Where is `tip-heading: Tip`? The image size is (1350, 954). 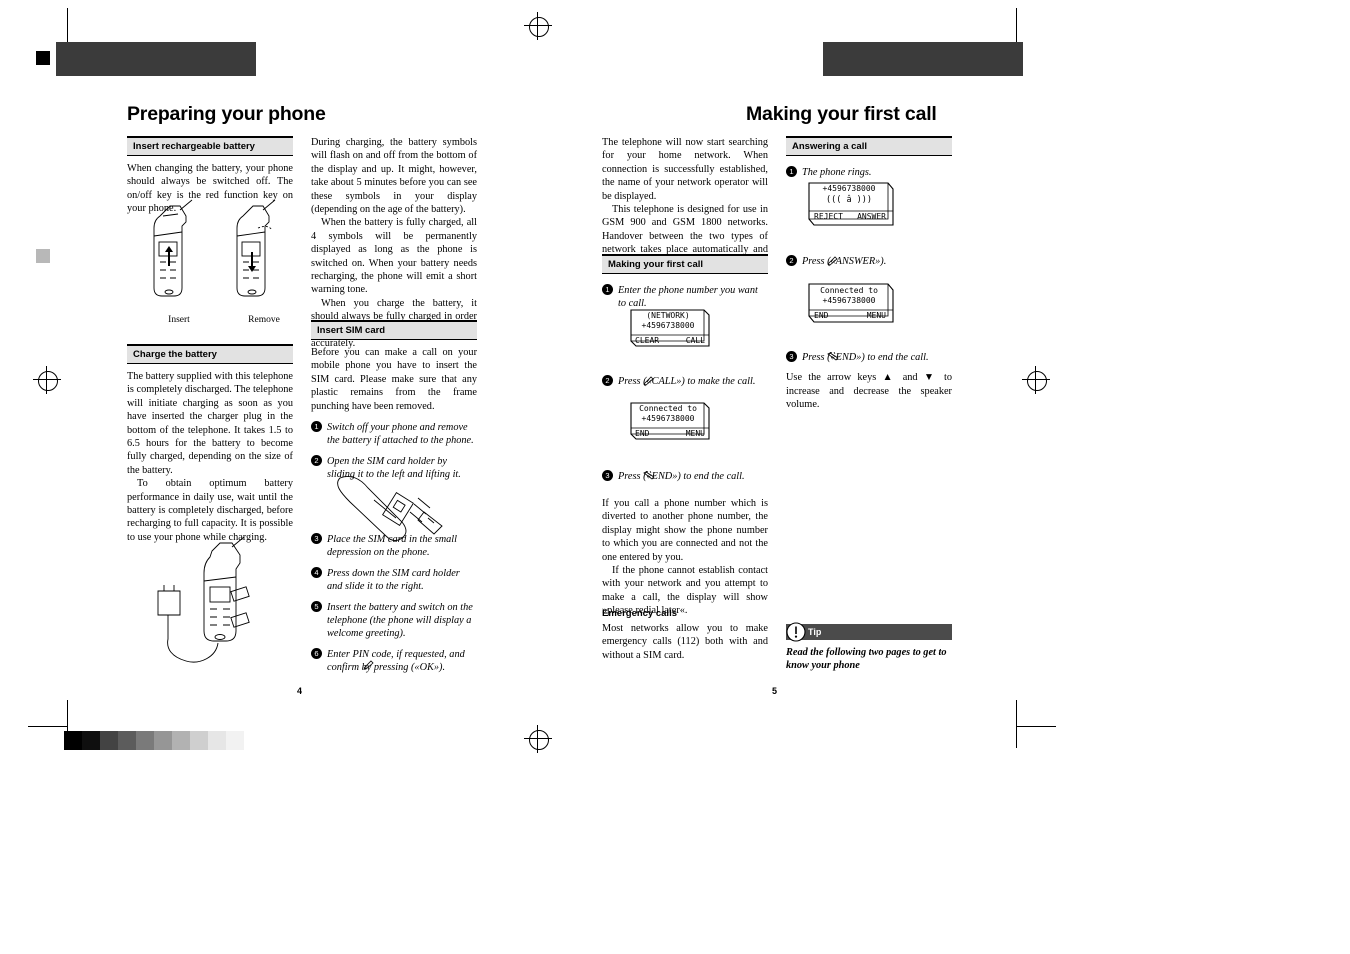 tip-heading: Tip is located at coordinates (869, 632).